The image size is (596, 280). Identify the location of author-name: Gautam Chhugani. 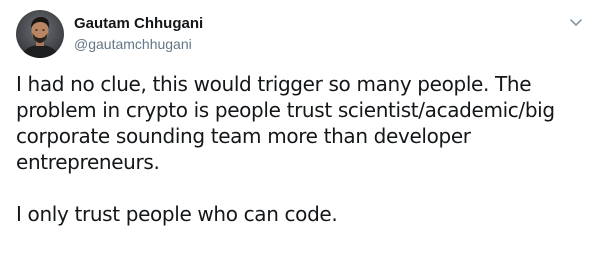
(138, 24).